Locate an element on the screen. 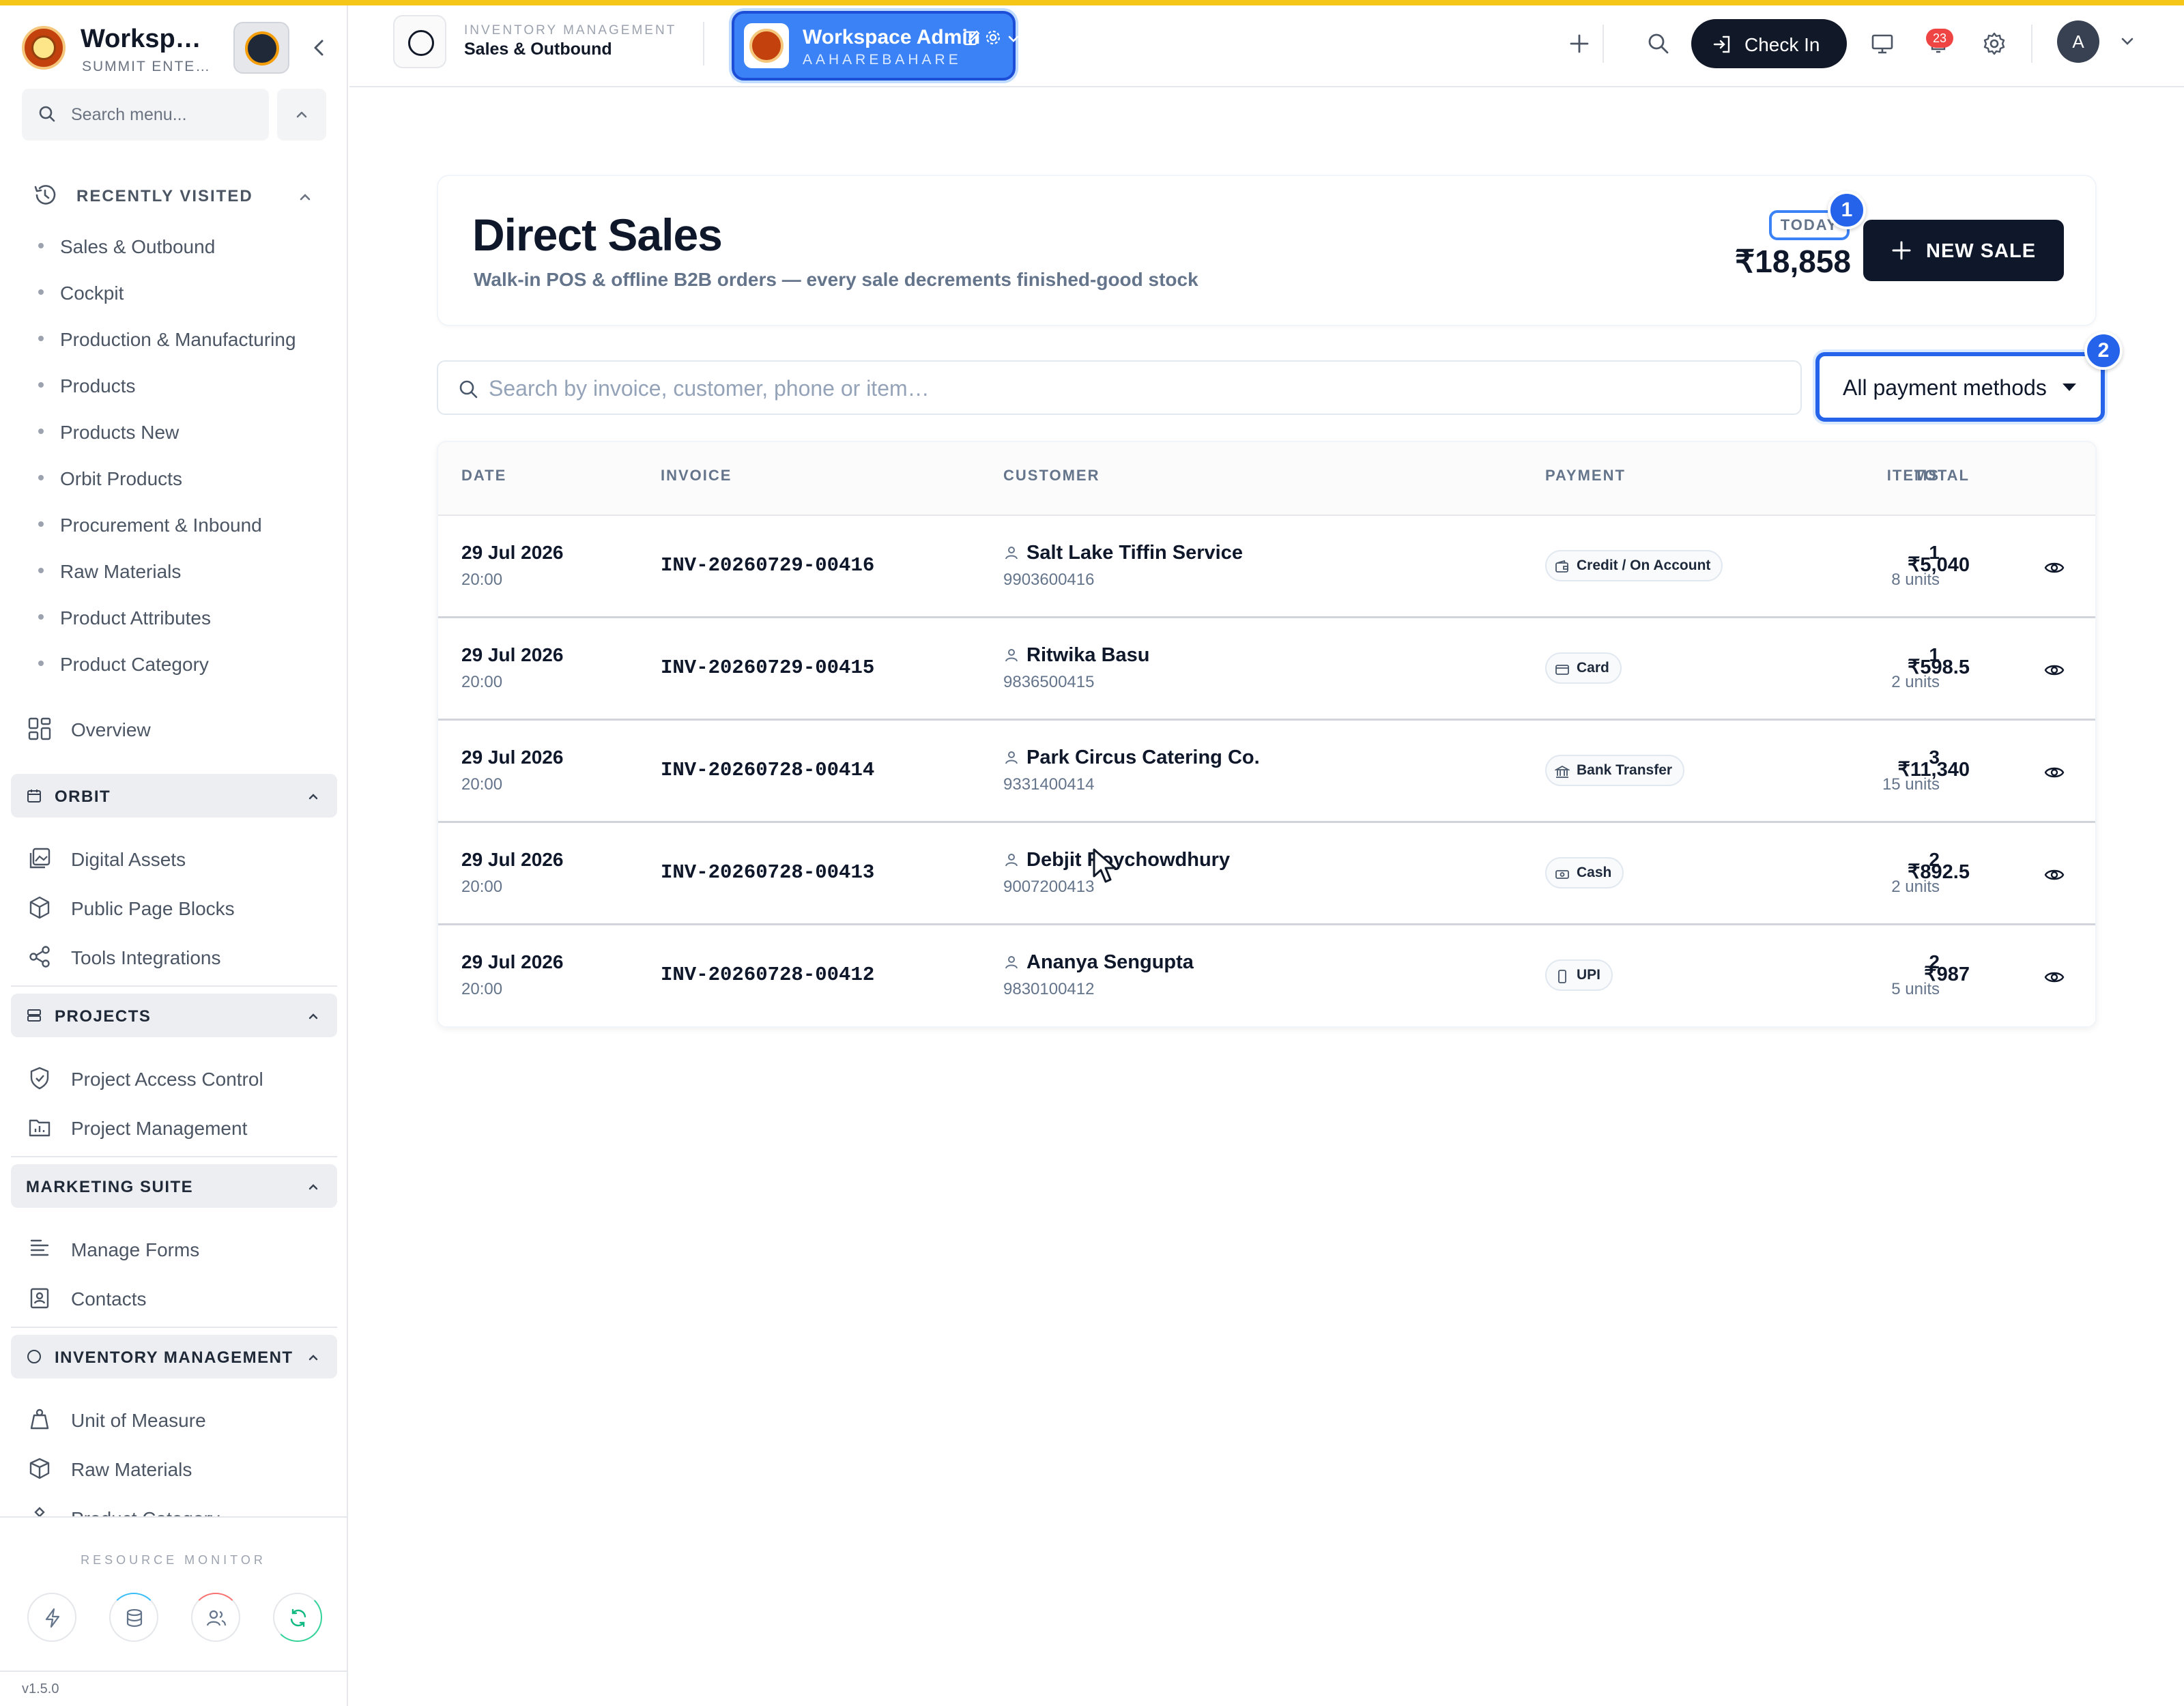 This screenshot has width=2184, height=1706. sidebar-item-contacts: Contacts is located at coordinates (177, 1297).